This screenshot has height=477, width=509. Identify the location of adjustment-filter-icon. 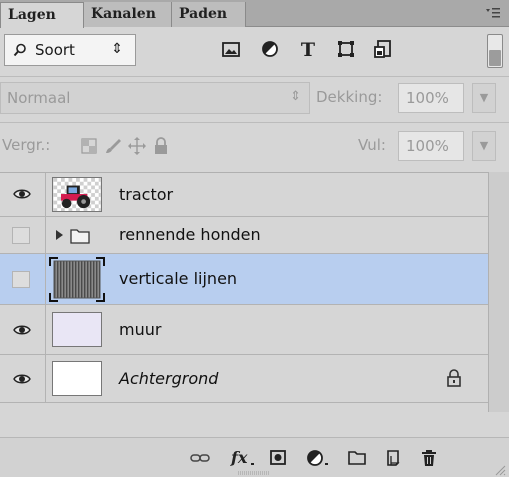
(270, 49).